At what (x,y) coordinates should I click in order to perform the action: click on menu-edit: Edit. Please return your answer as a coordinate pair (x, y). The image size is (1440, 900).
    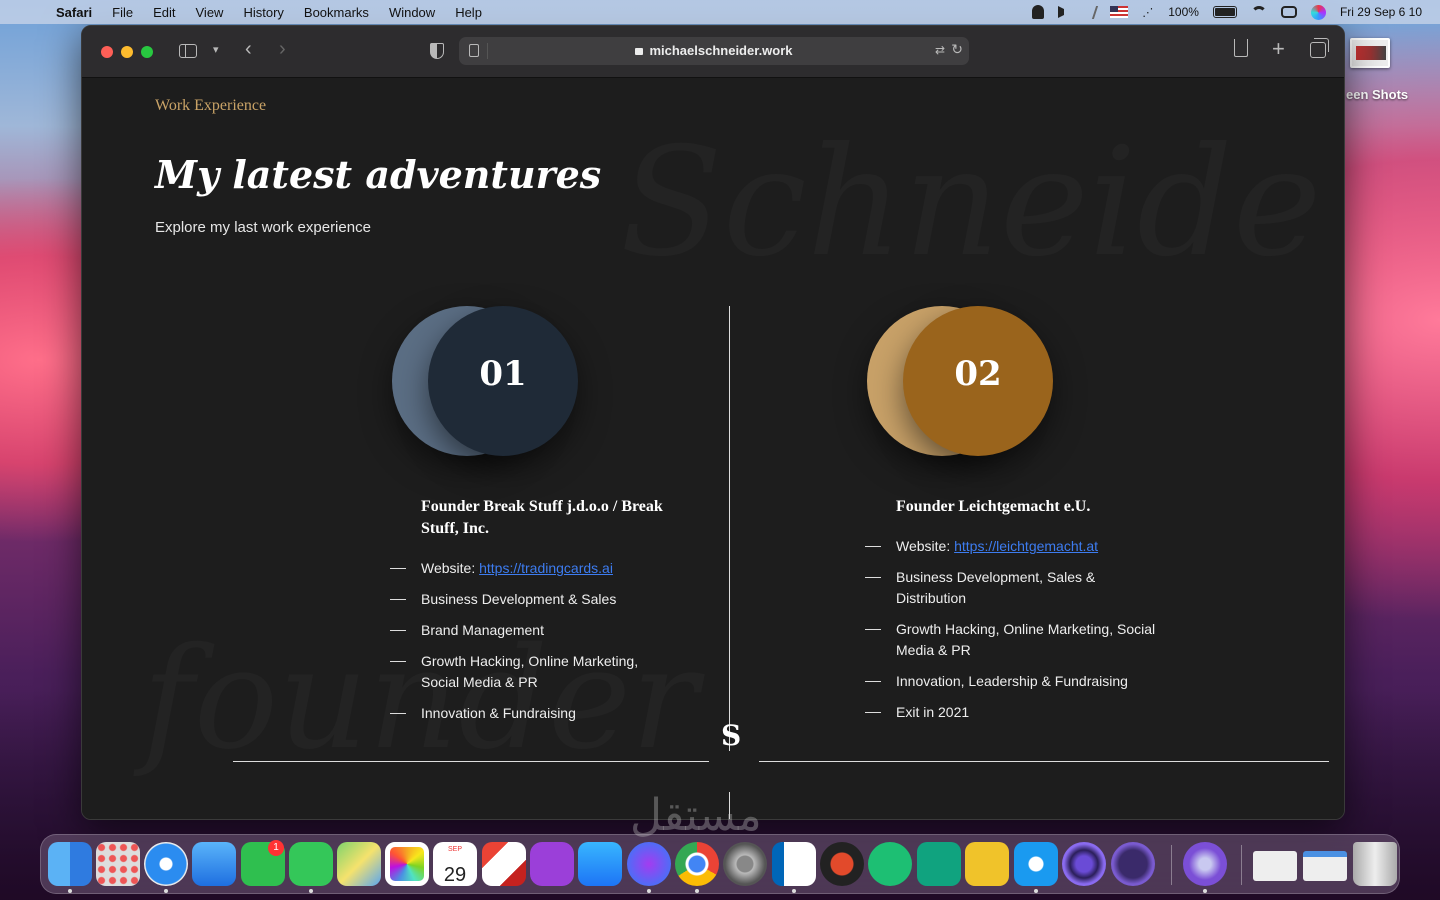
    Looking at the image, I should click on (164, 12).